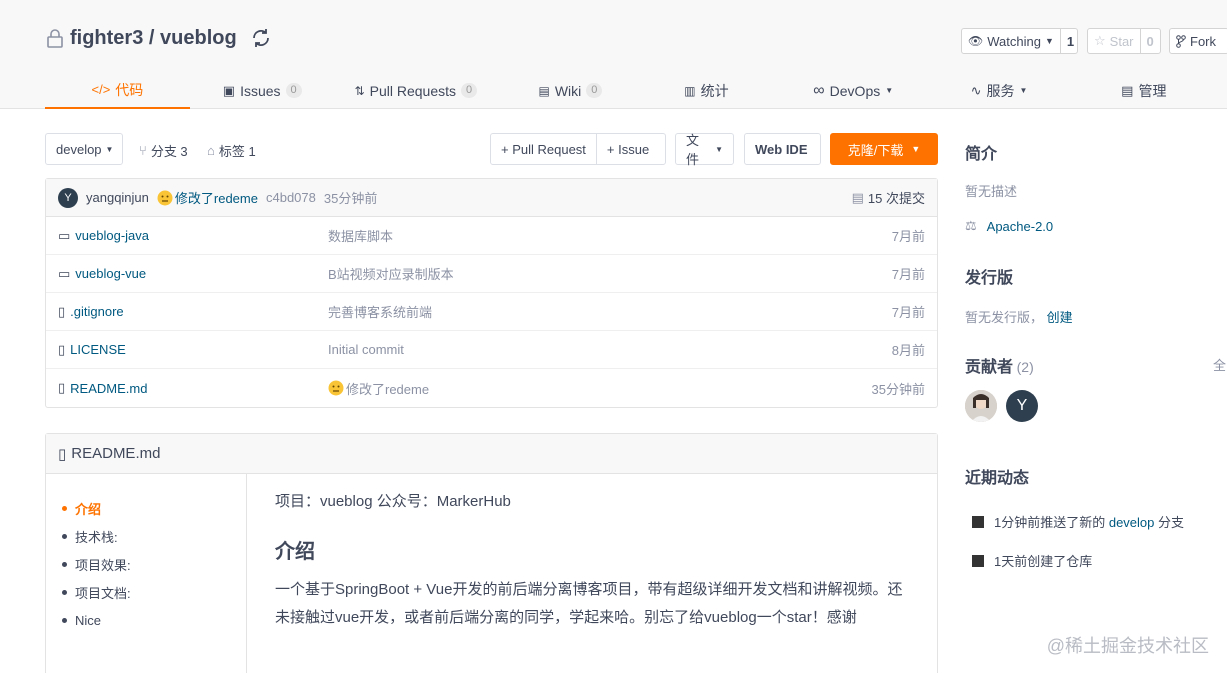  What do you see at coordinates (366, 349) in the screenshot?
I see `file-commit-message: Initial commit` at bounding box center [366, 349].